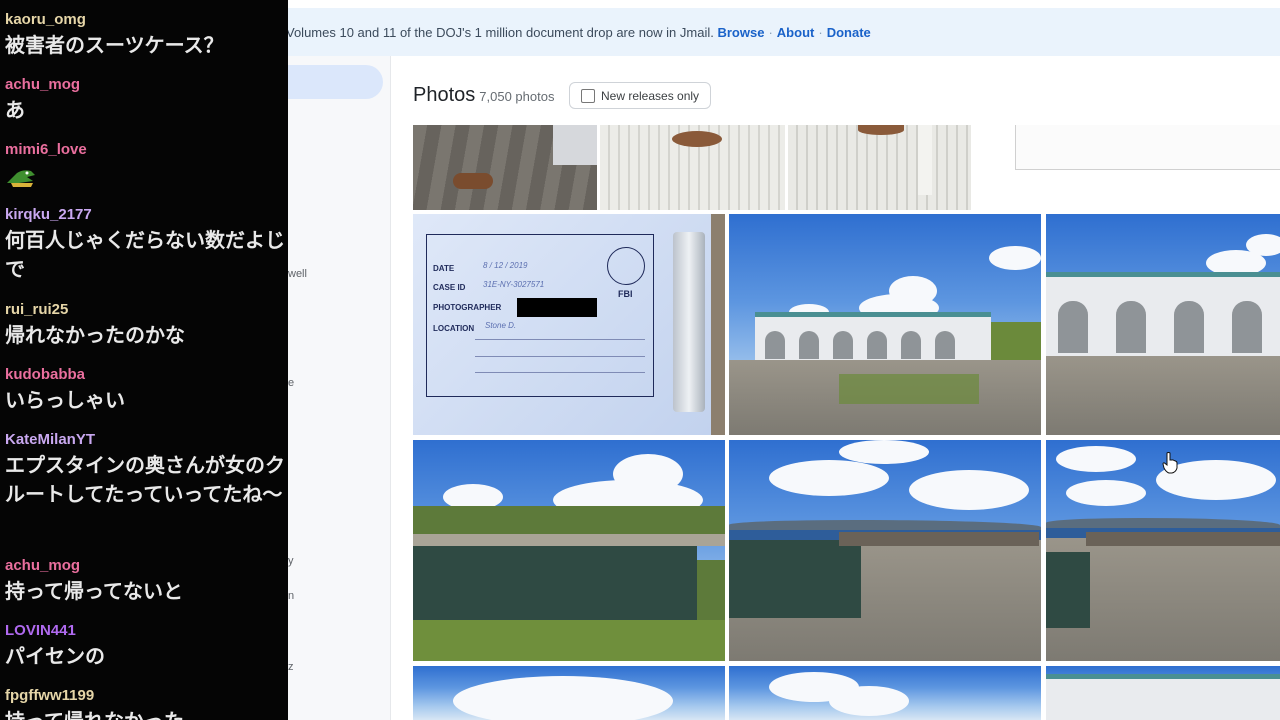 This screenshot has width=1280, height=720. I want to click on fbi-seal-label: FBI, so click(625, 294).